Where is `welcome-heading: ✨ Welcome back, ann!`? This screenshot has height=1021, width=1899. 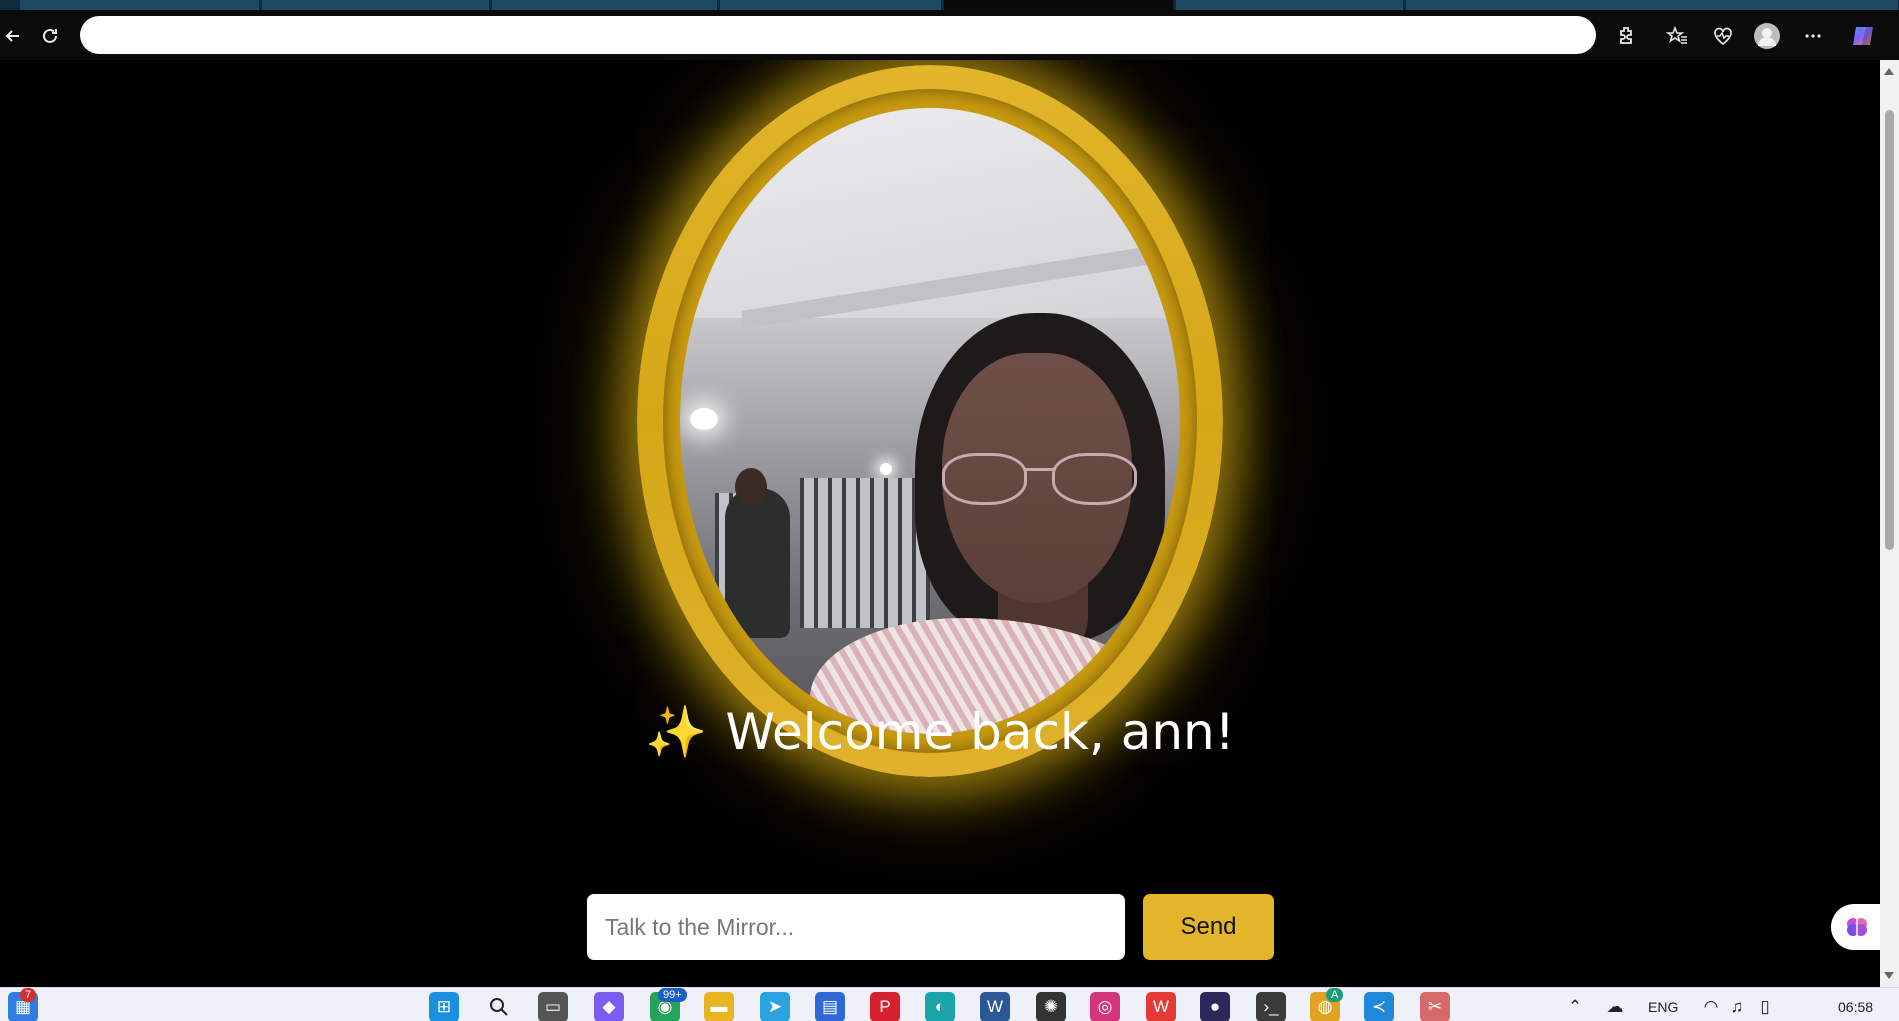 welcome-heading: ✨ Welcome back, ann! is located at coordinates (940, 732).